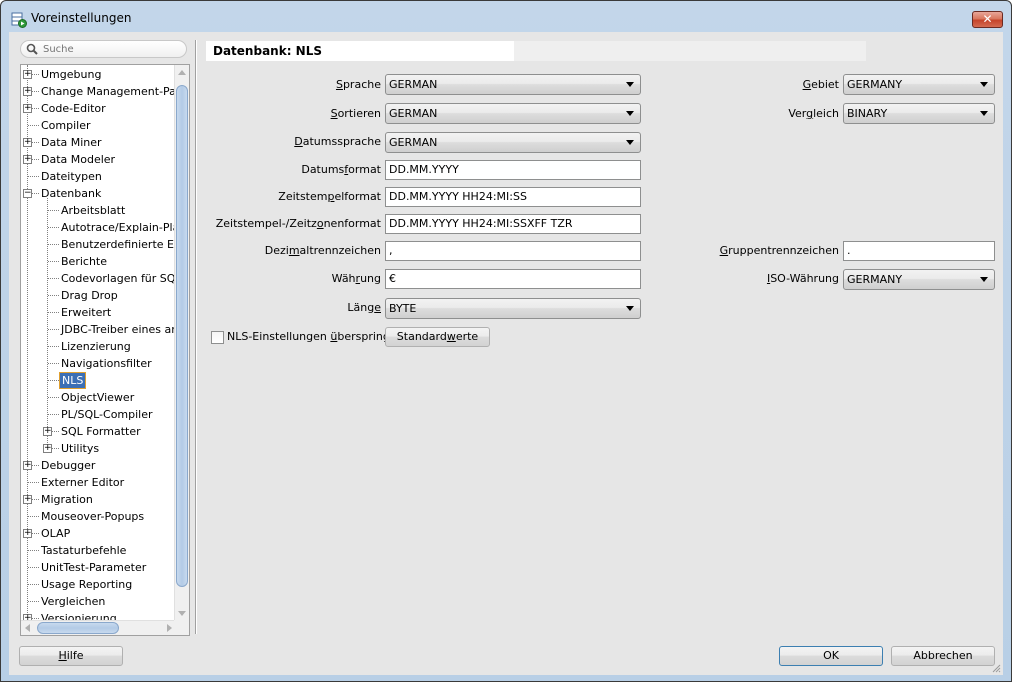  I want to click on iso-waehrung-combo: GERMANY, so click(919, 279).